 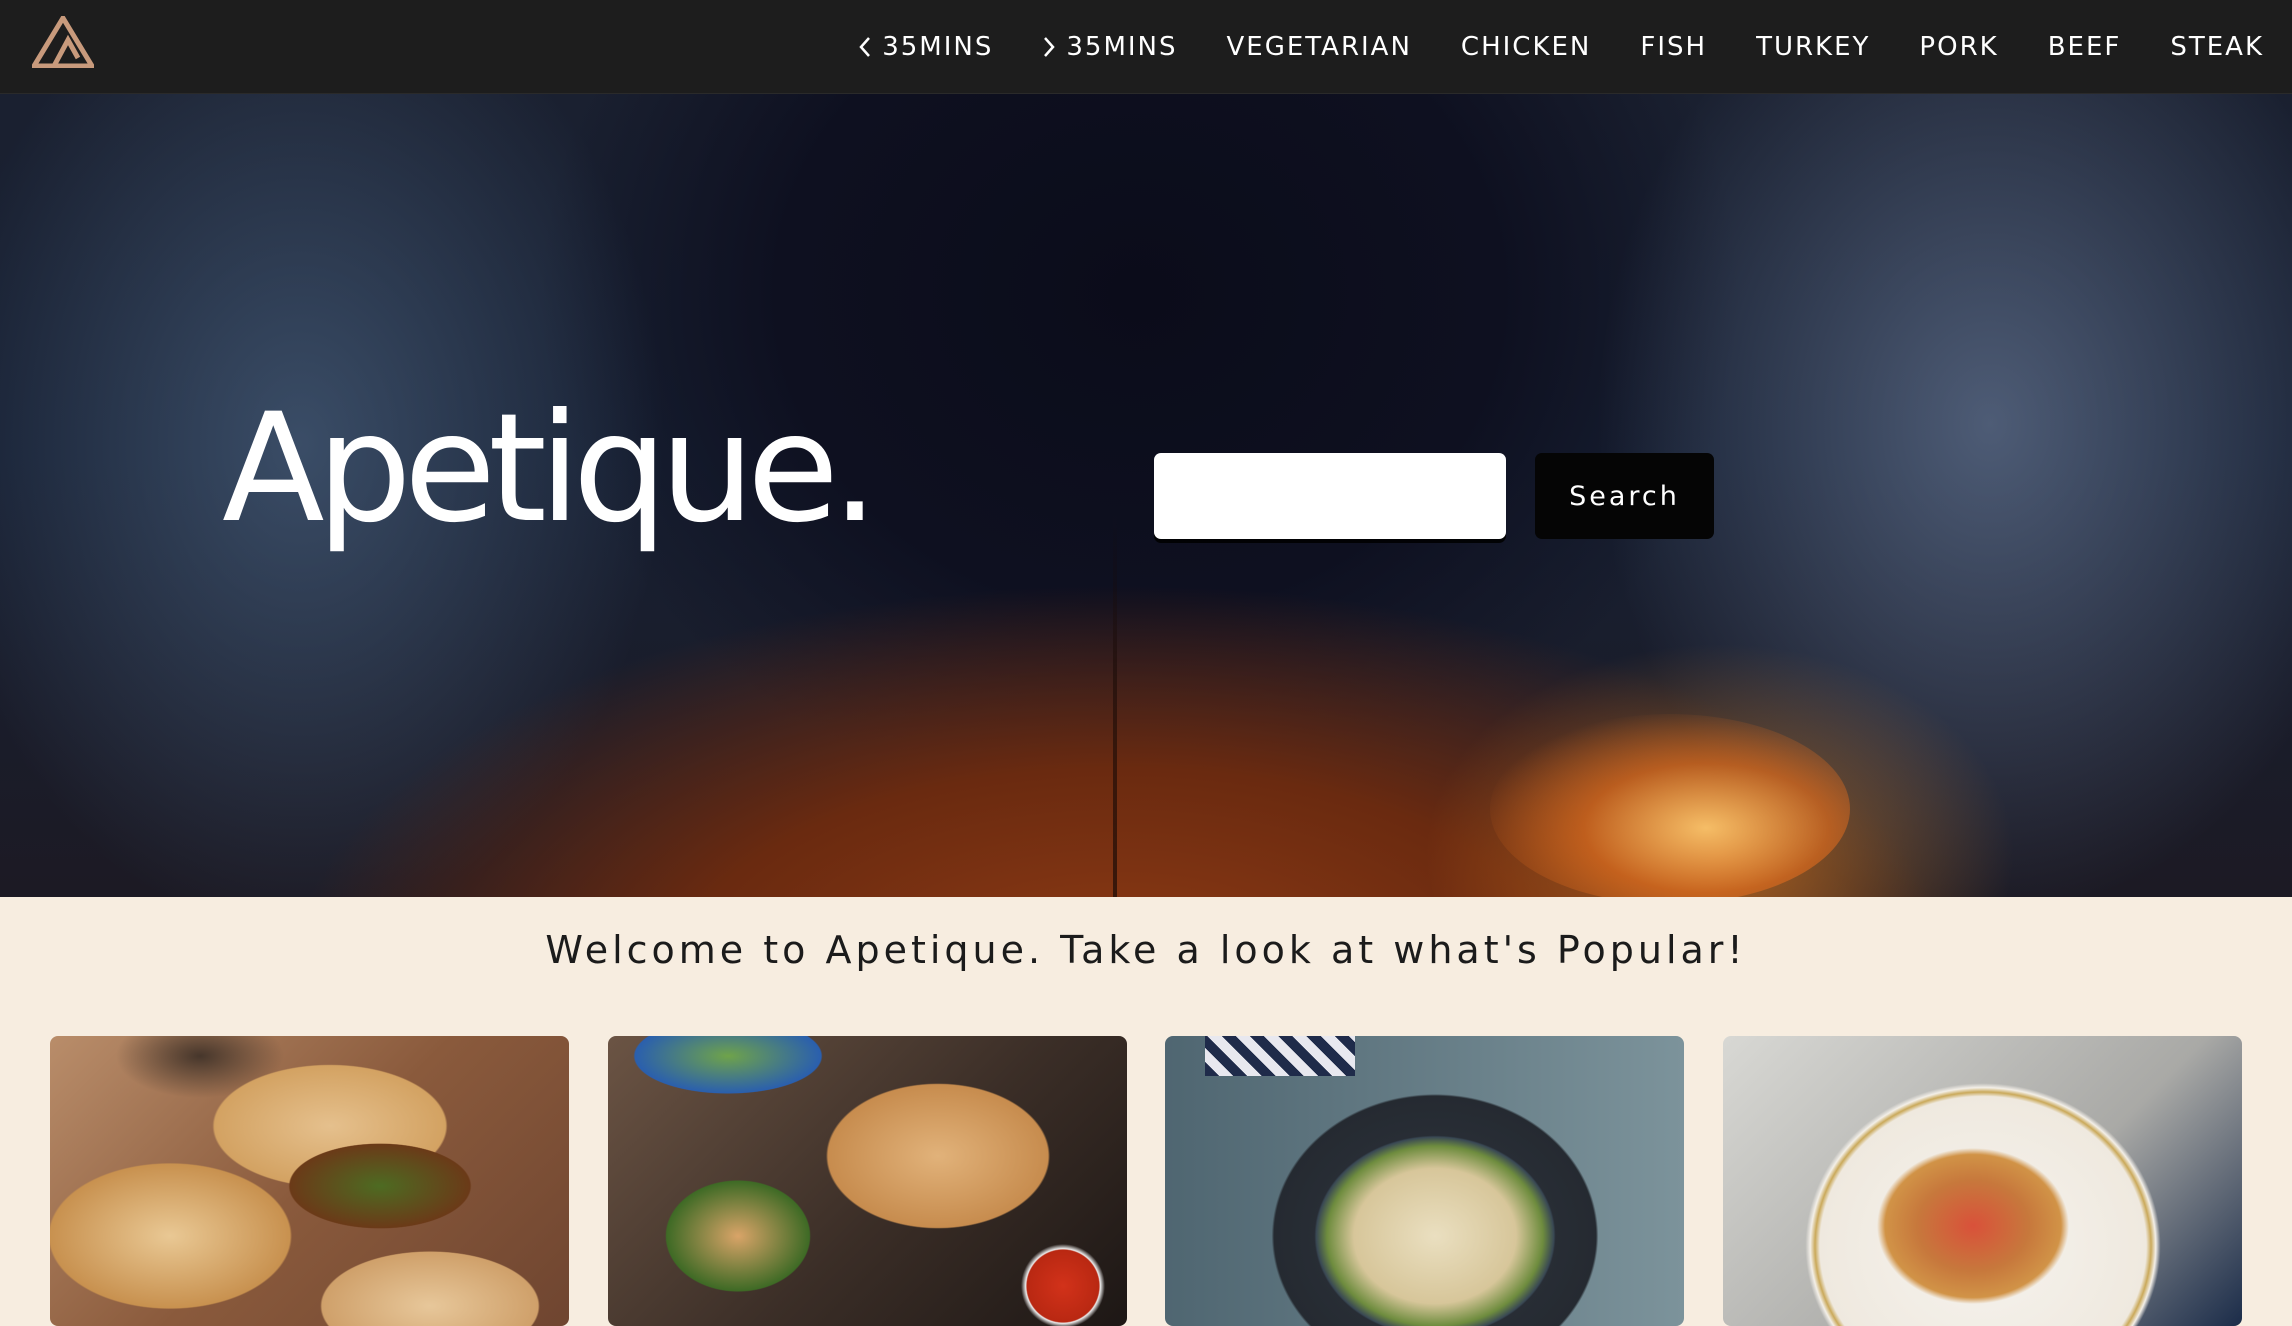 I want to click on chevron-left-icon, so click(x=865, y=47).